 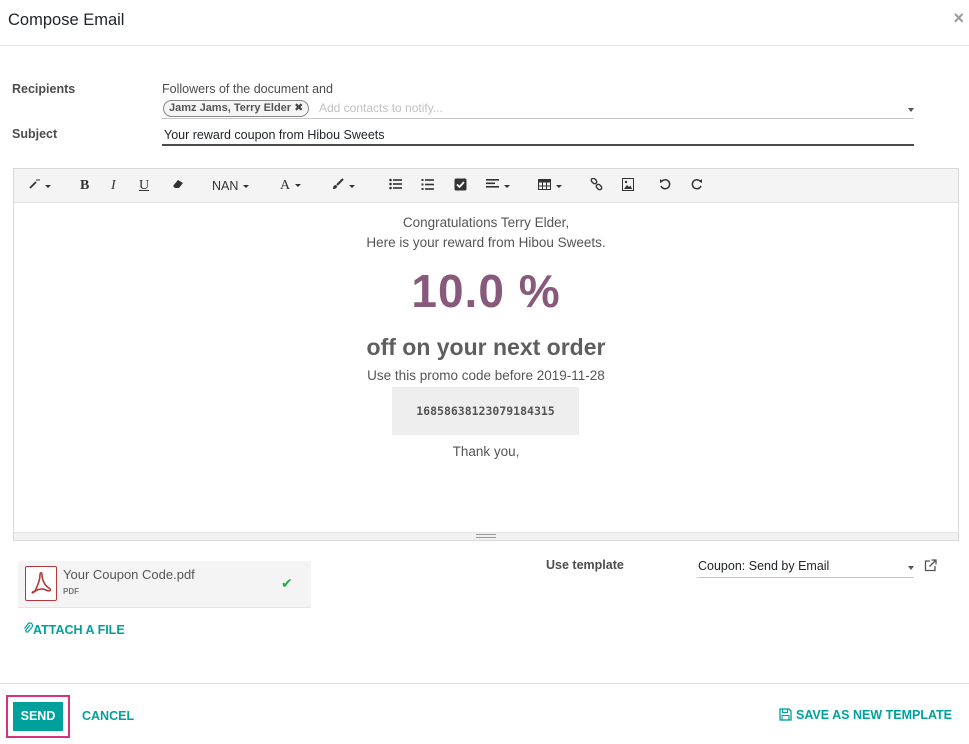 I want to click on ordered-list-icon, so click(x=427, y=186).